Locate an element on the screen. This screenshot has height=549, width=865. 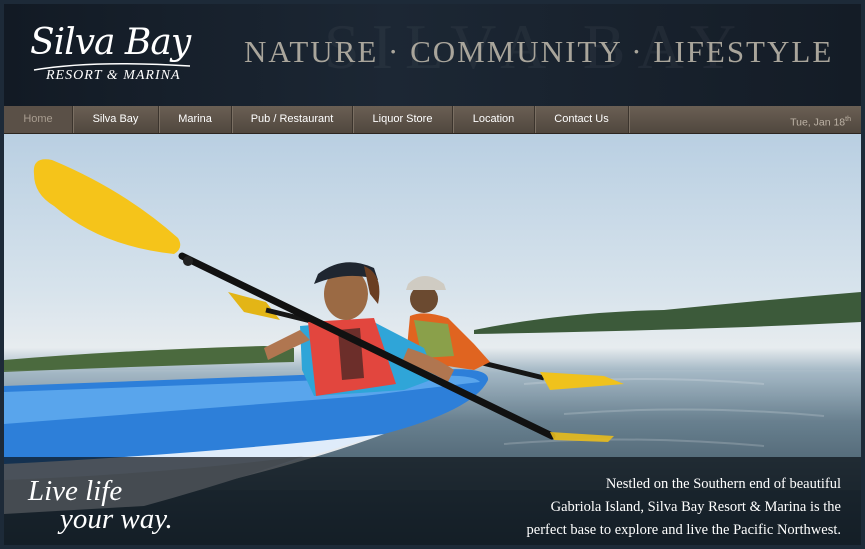
site-tagline: NATURE · COMMUNITY · LIFESTYLE is located at coordinates (539, 51).